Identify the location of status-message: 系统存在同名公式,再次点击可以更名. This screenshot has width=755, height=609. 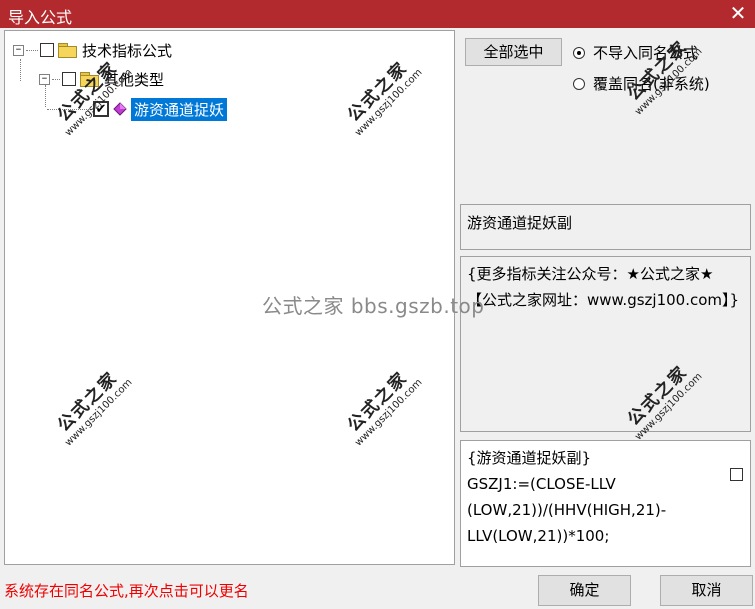
(126, 591).